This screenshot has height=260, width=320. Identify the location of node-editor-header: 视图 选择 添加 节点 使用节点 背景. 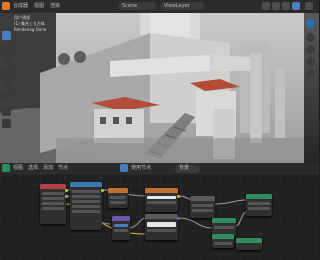
(159, 168).